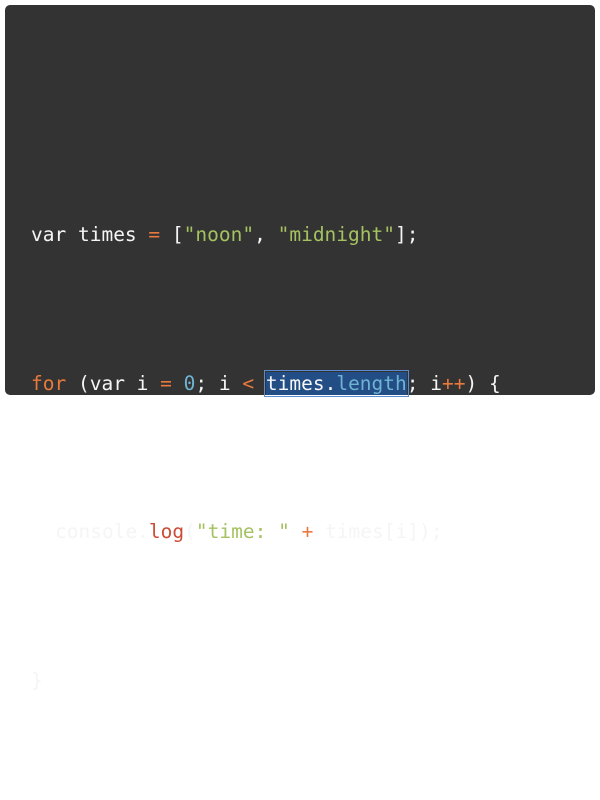 The image size is (600, 800). What do you see at coordinates (49, 234) in the screenshot?
I see `var-keyword: var` at bounding box center [49, 234].